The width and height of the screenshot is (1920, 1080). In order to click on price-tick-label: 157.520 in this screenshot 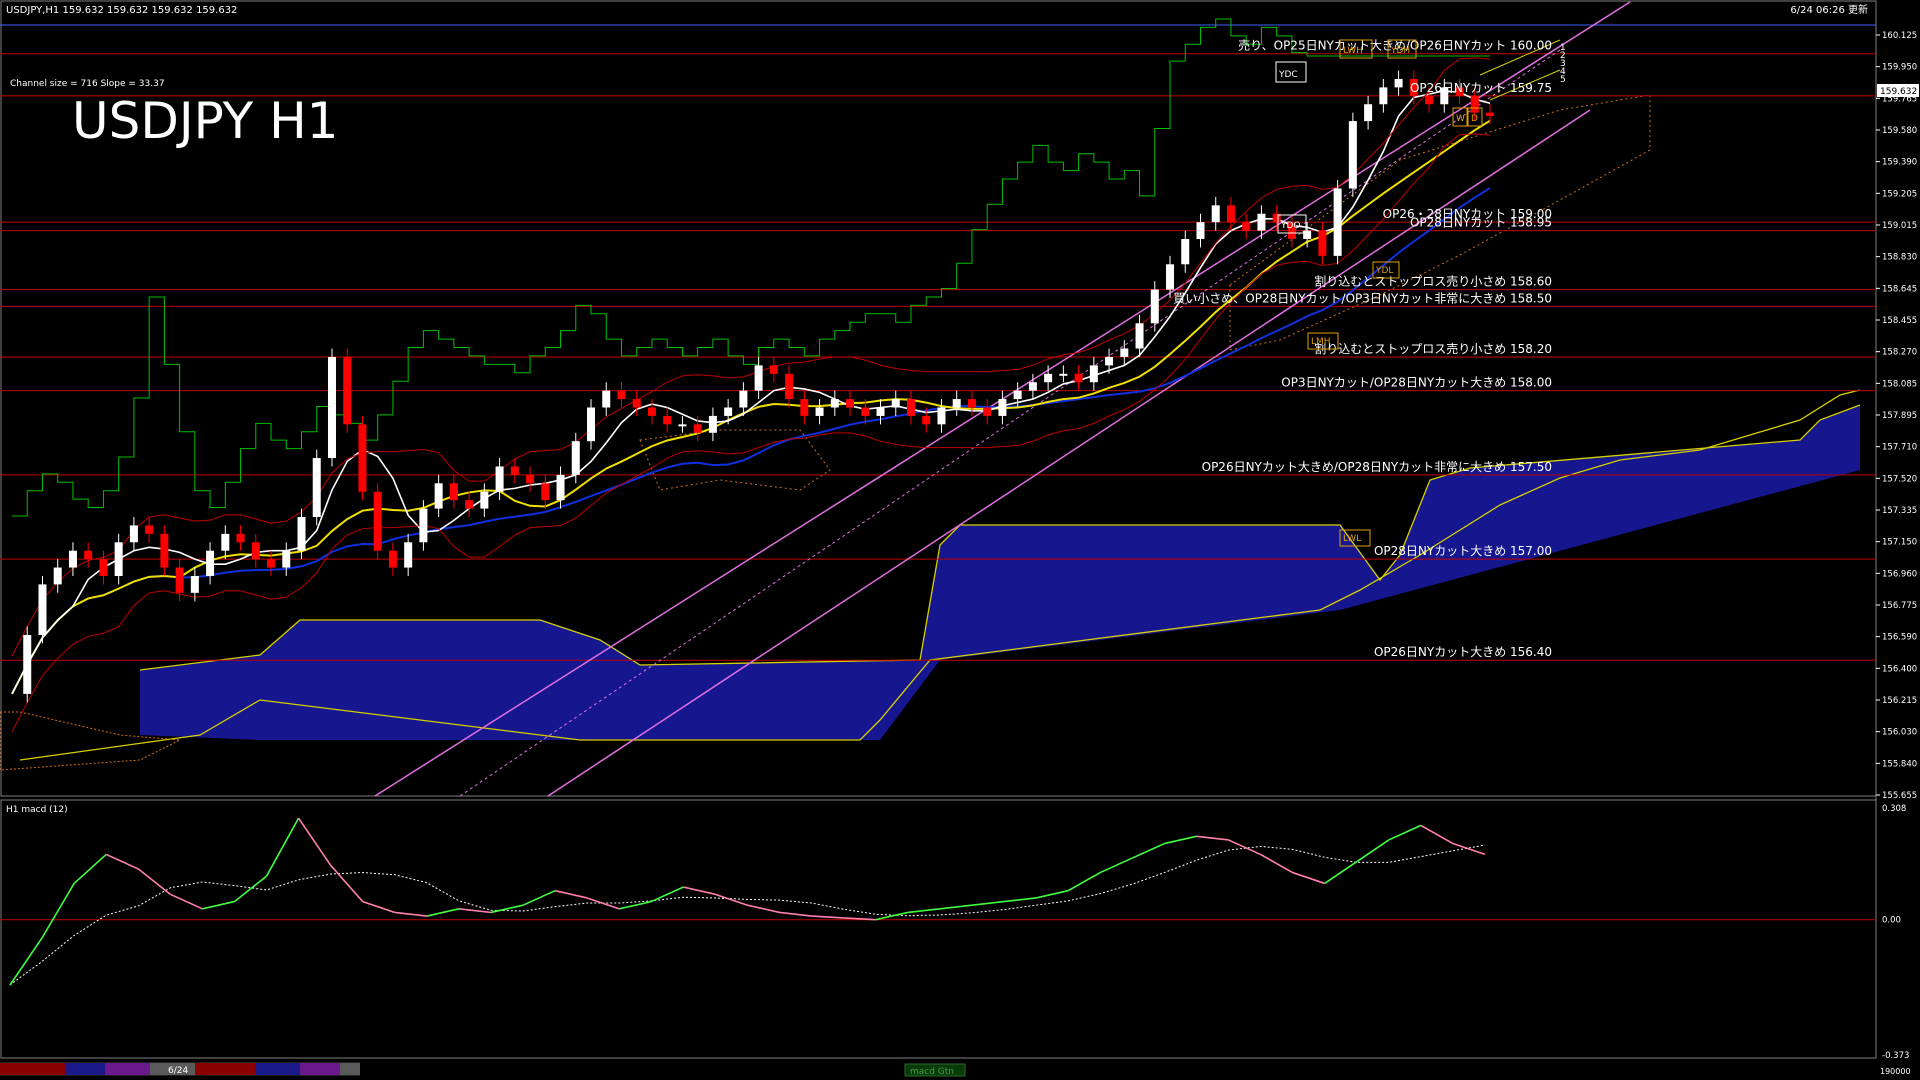, I will do `click(1899, 479)`.